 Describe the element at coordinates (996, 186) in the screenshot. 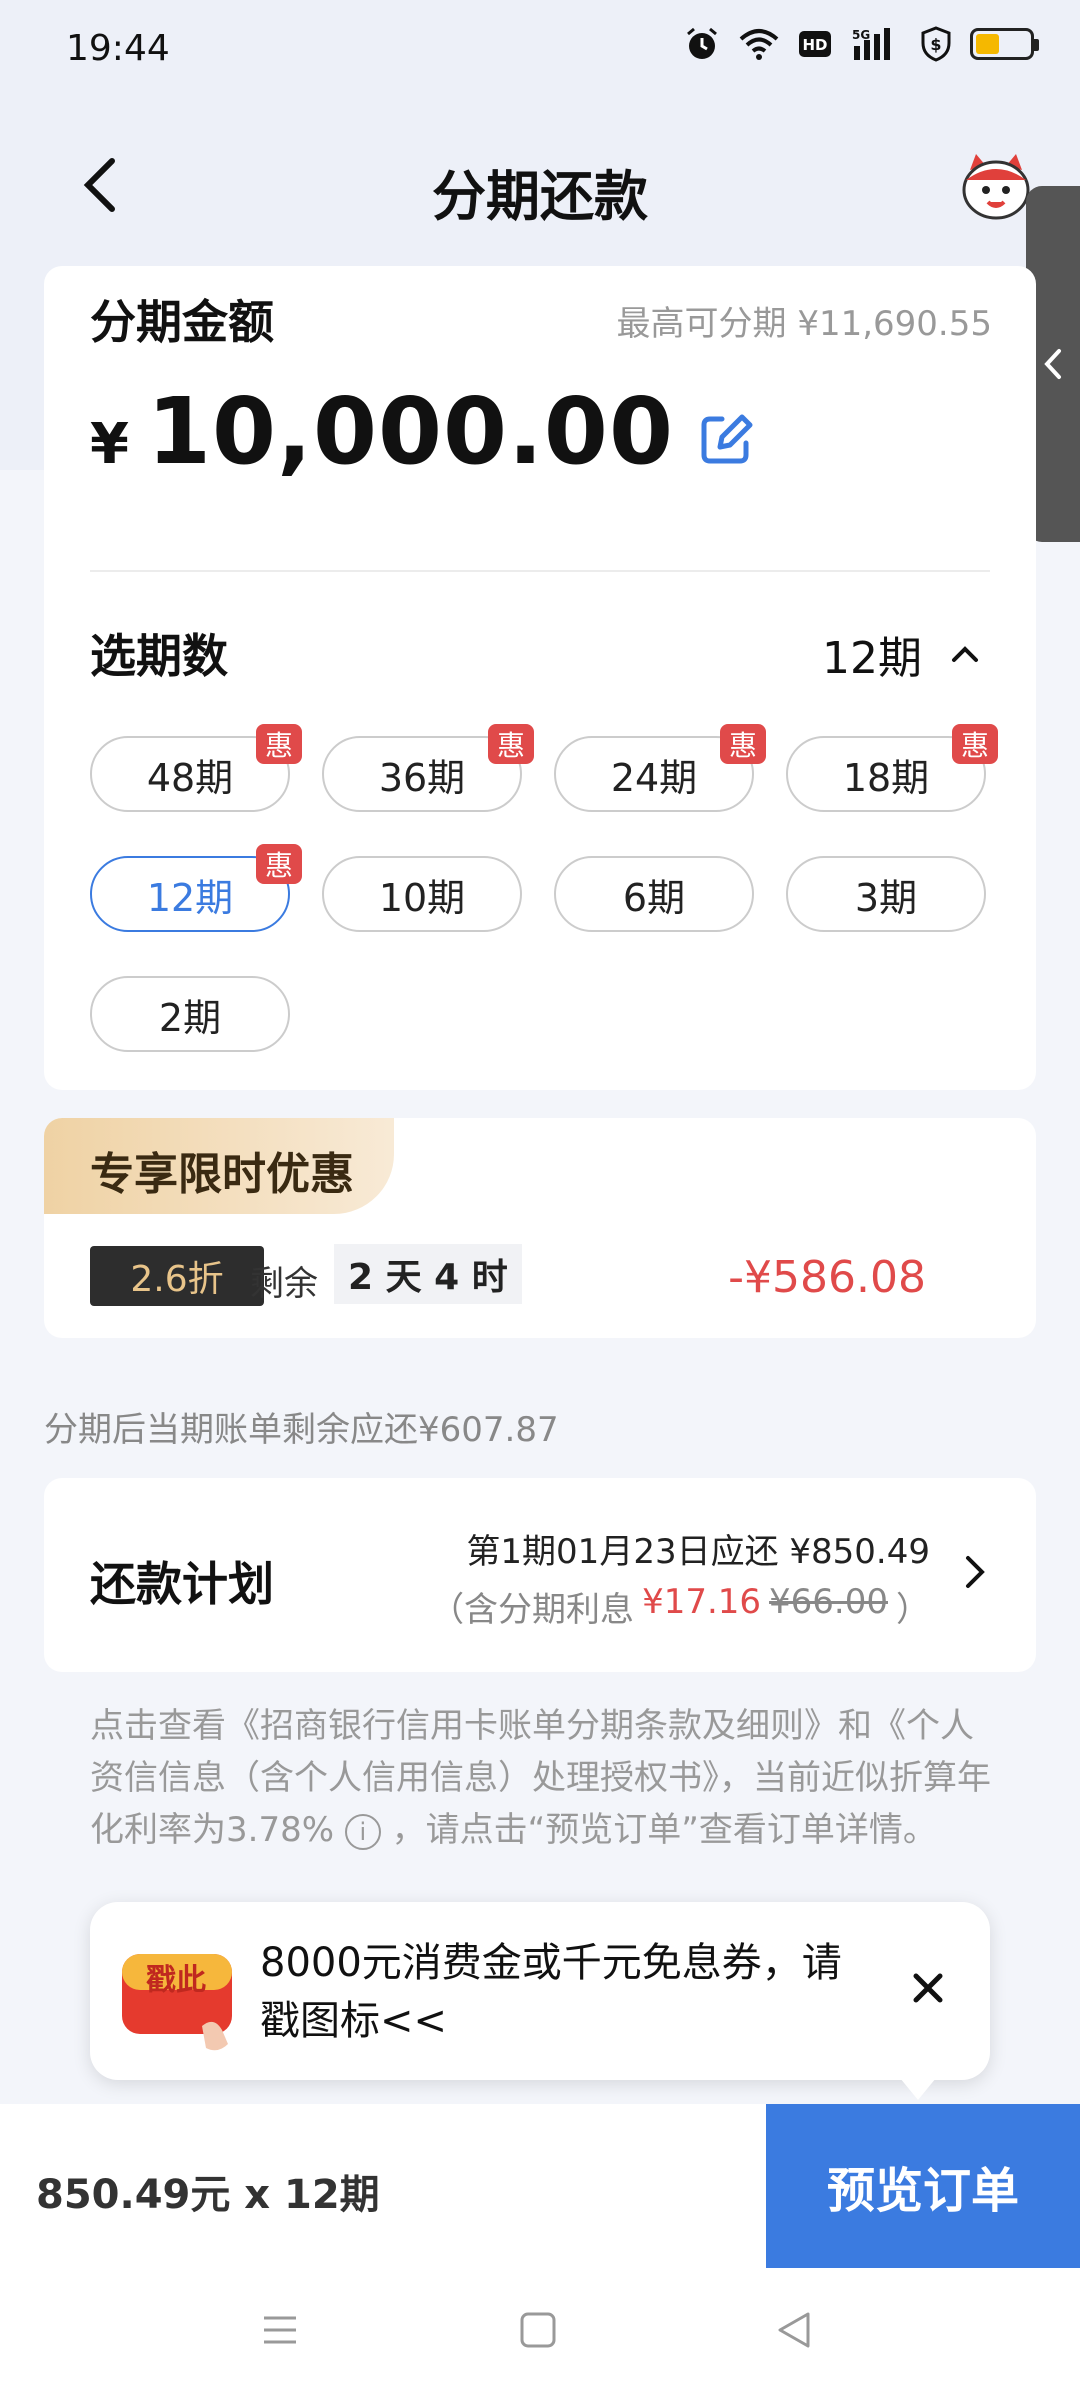

I see `mascot-cat-icon` at that location.